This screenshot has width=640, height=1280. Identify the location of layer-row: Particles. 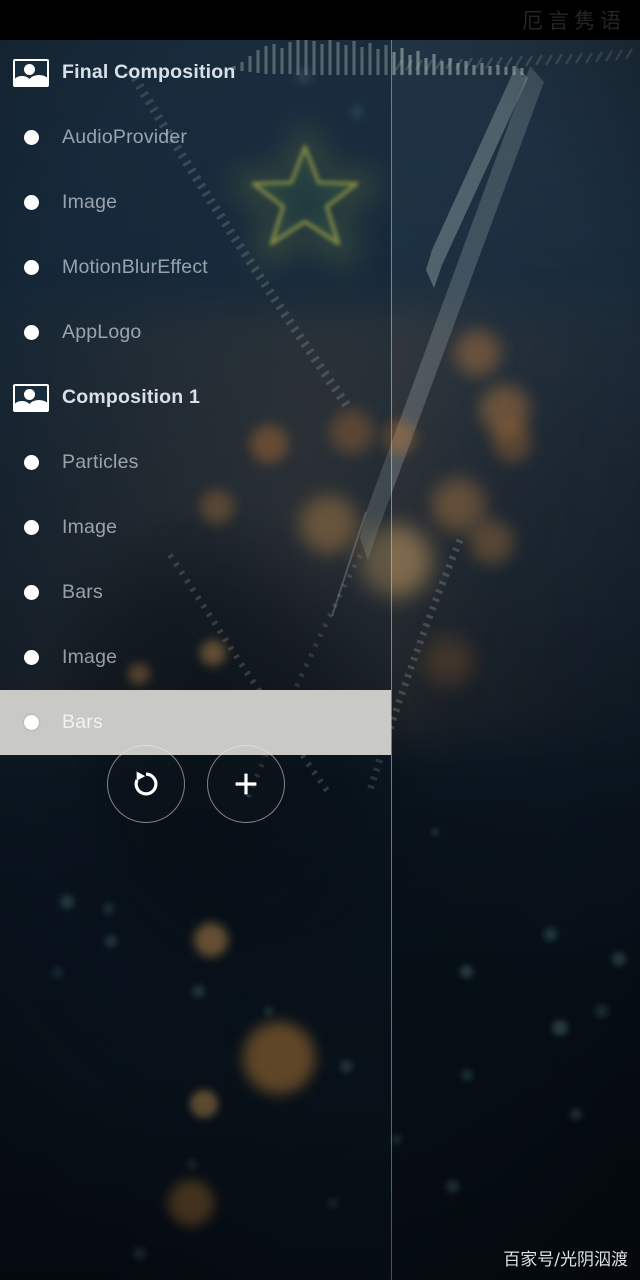
(195, 462).